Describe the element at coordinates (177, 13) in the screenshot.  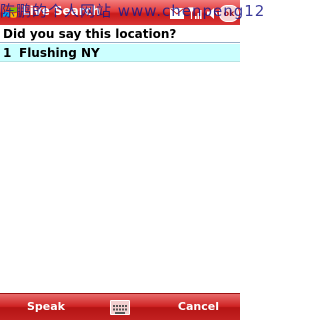
I see `mail-icon` at that location.